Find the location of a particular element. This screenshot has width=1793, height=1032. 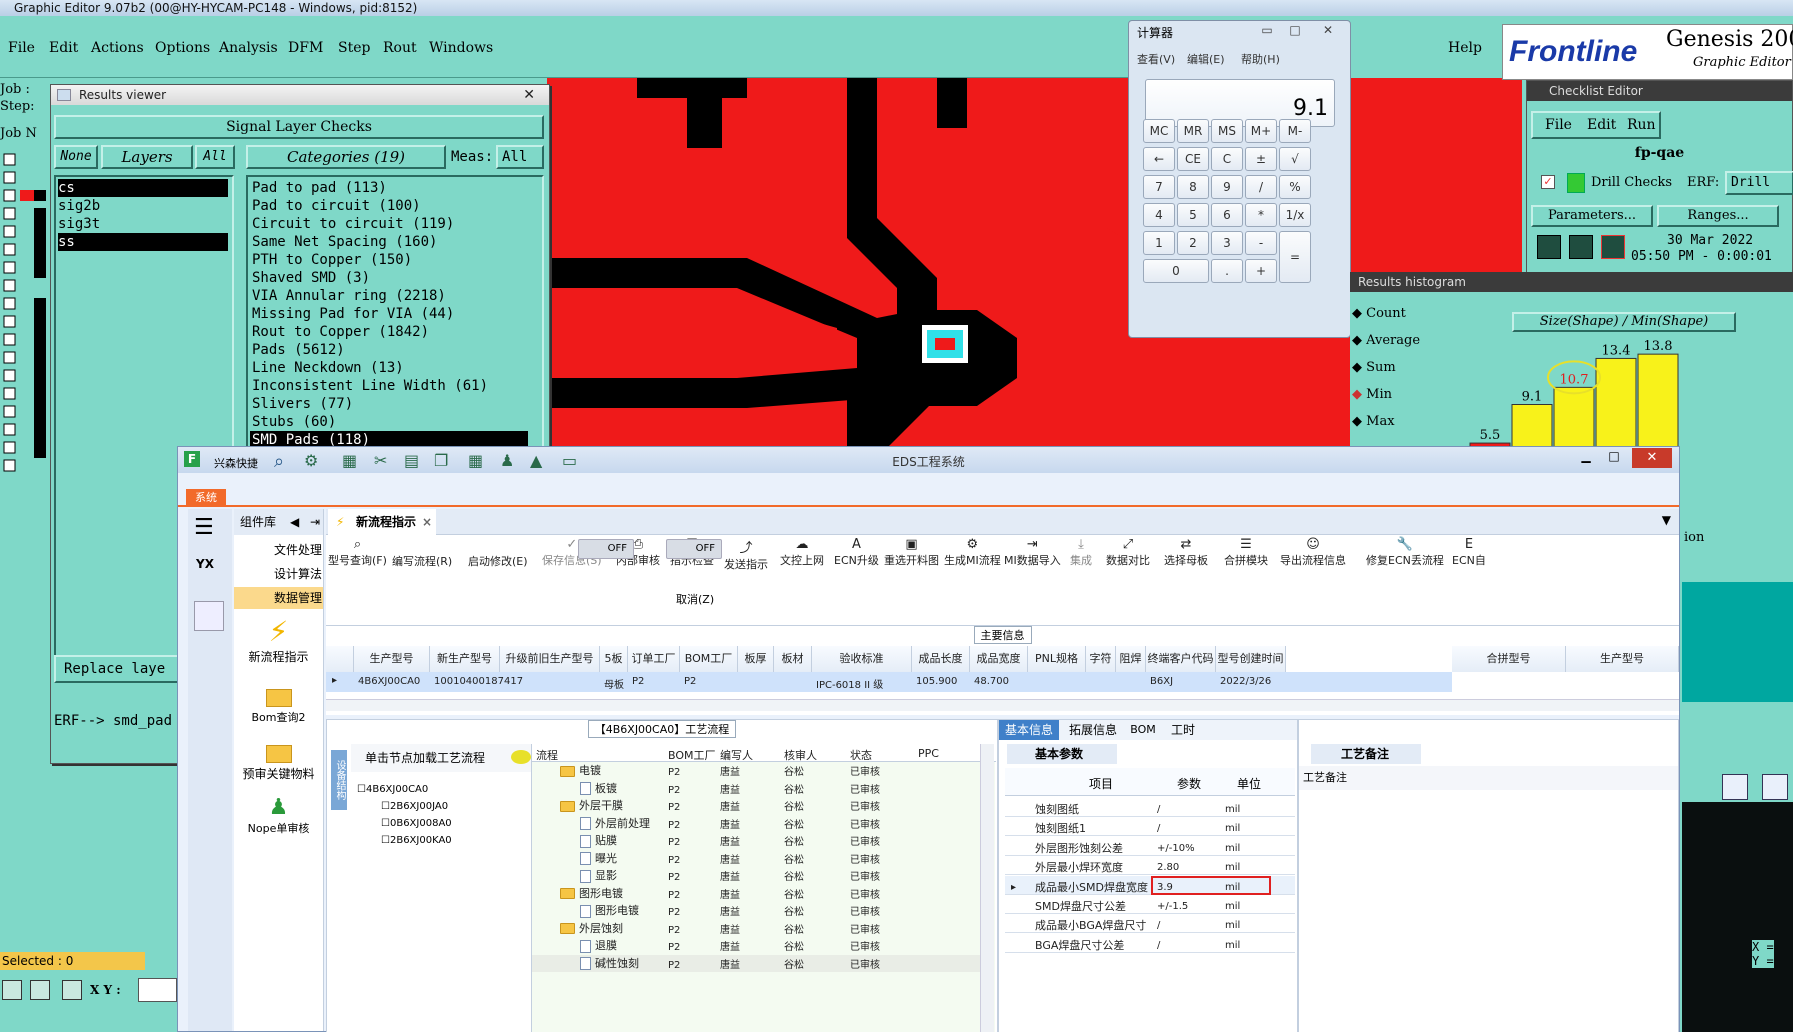

grid-header: PNL规格 is located at coordinates (1057, 659).